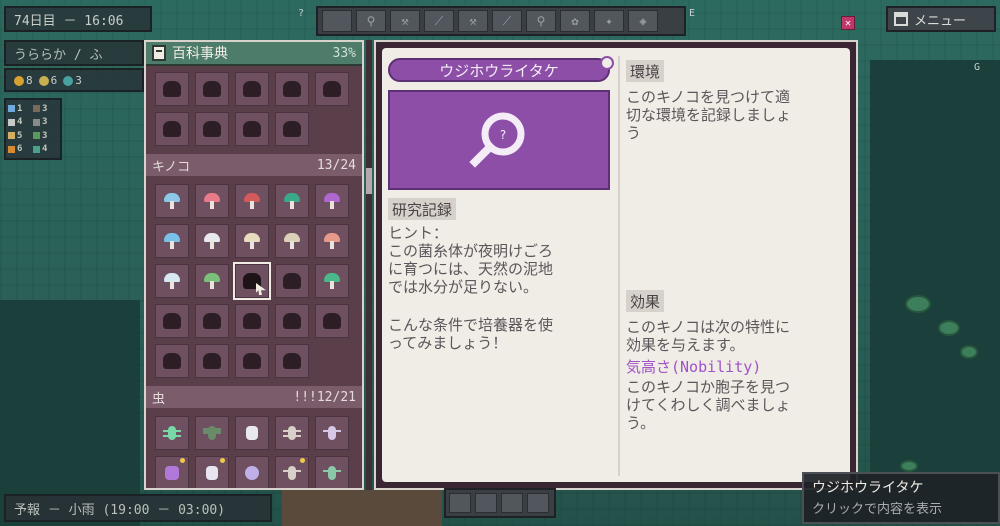 The image size is (1000, 526). What do you see at coordinates (36, 122) in the screenshot?
I see `rock-icon` at bounding box center [36, 122].